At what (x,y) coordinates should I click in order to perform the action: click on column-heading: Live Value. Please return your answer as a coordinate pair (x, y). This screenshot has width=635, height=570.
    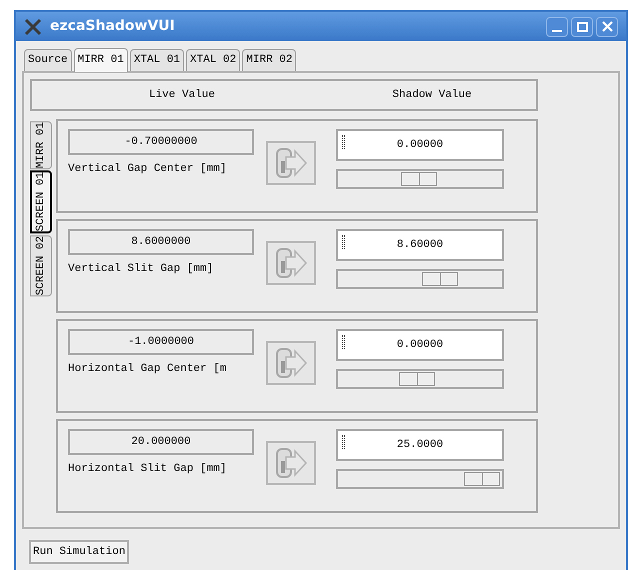
    Looking at the image, I should click on (182, 95).